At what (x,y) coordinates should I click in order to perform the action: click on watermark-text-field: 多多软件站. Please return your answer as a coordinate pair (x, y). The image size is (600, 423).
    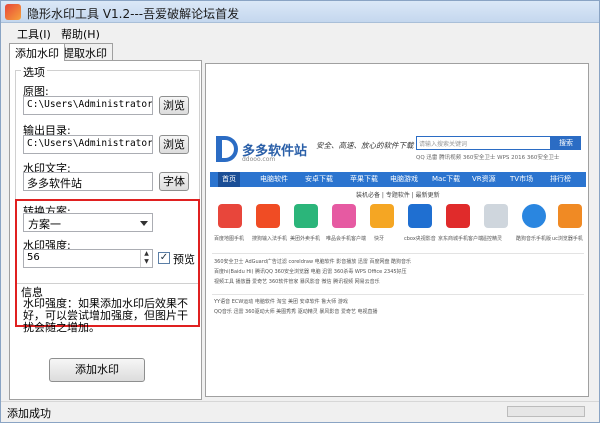
    Looking at the image, I should click on (88, 181).